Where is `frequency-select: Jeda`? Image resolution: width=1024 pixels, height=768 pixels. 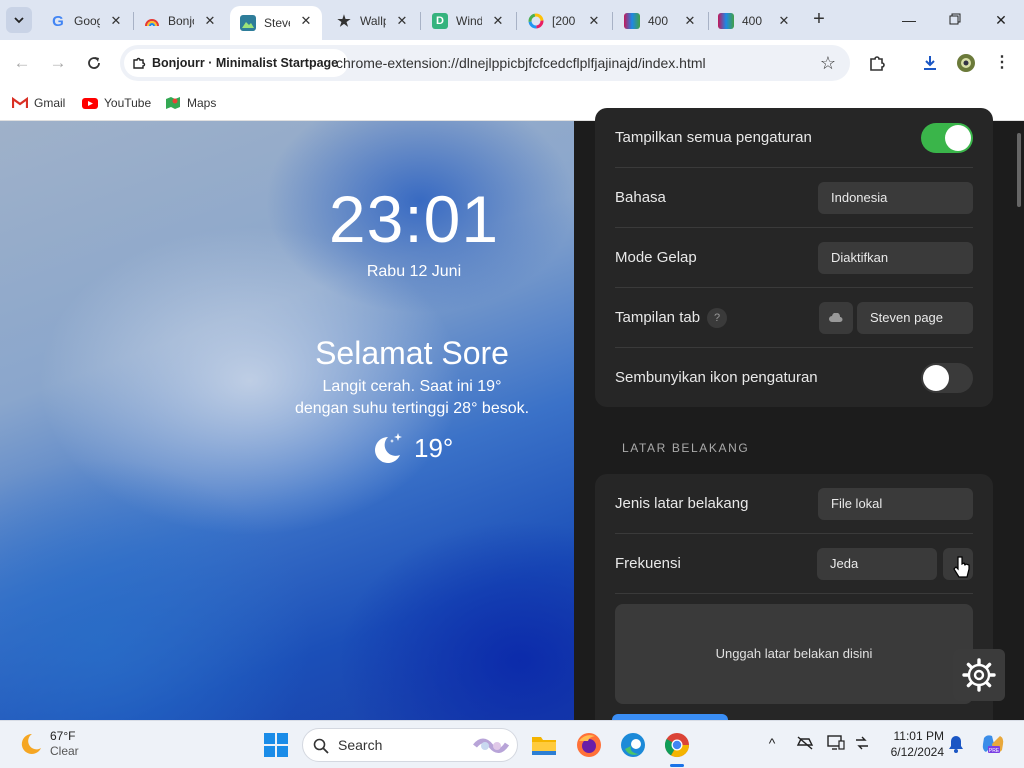
frequency-select: Jeda is located at coordinates (877, 564).